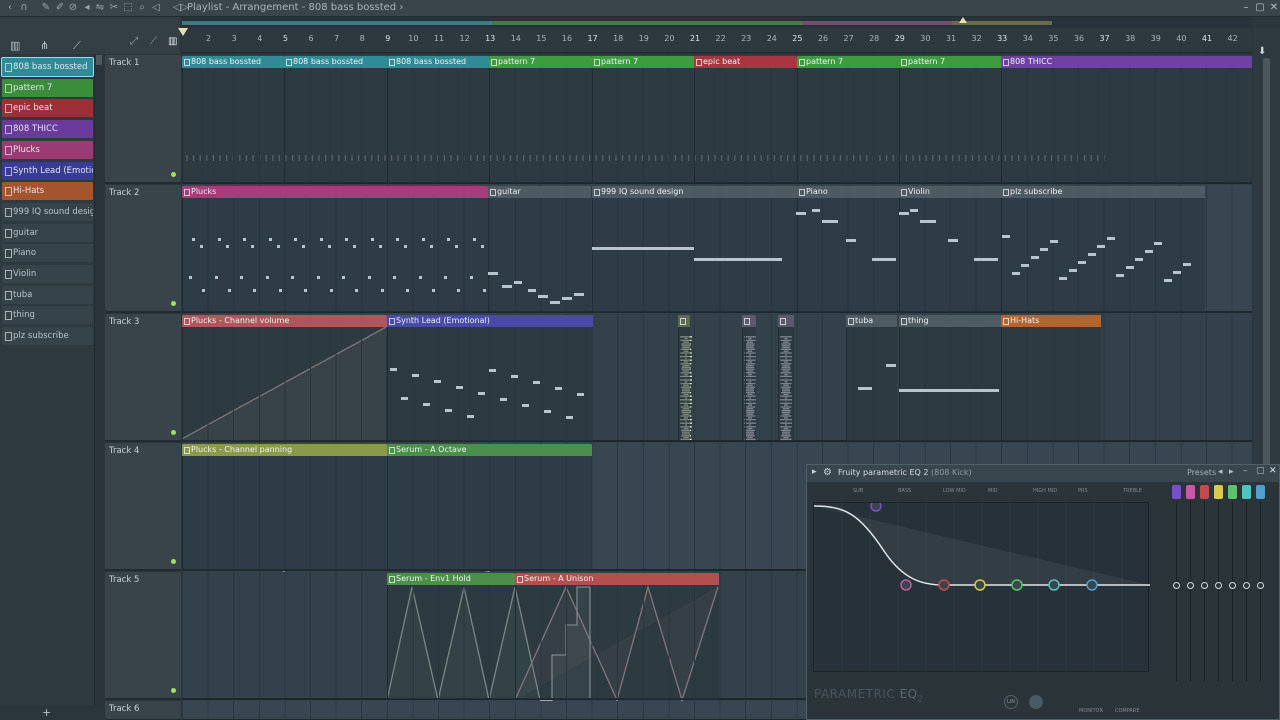 The width and height of the screenshot is (1280, 720). I want to click on maximize-button: ▢, so click(1260, 8).